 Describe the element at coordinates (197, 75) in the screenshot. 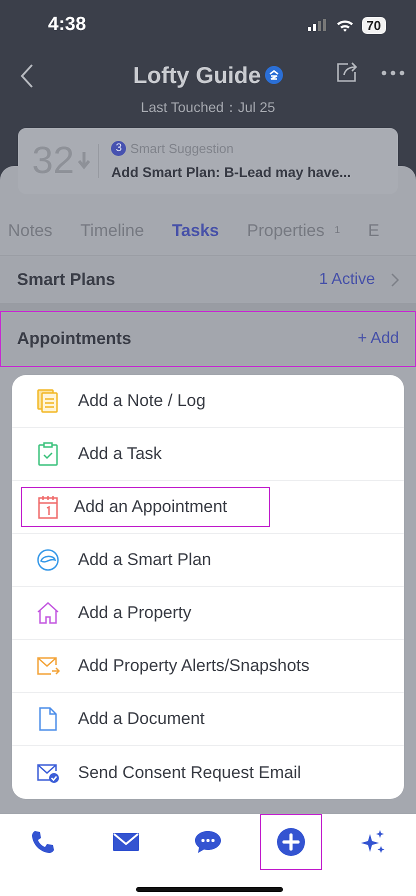

I see `contact-name: Lofty Guide` at that location.